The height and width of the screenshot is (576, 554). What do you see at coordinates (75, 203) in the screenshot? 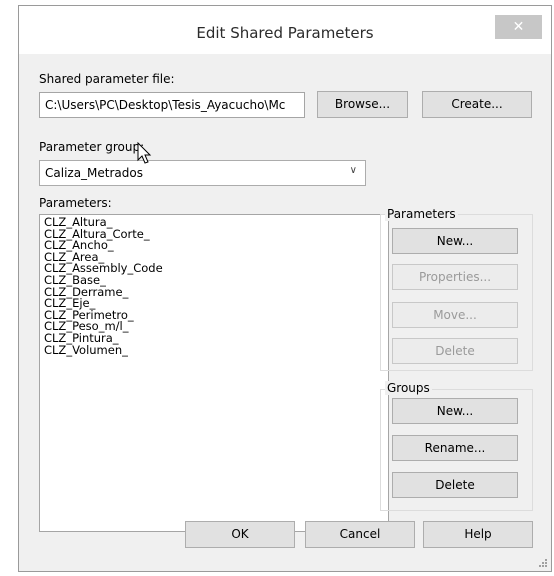
I see `parameters-label: Parameters:` at bounding box center [75, 203].